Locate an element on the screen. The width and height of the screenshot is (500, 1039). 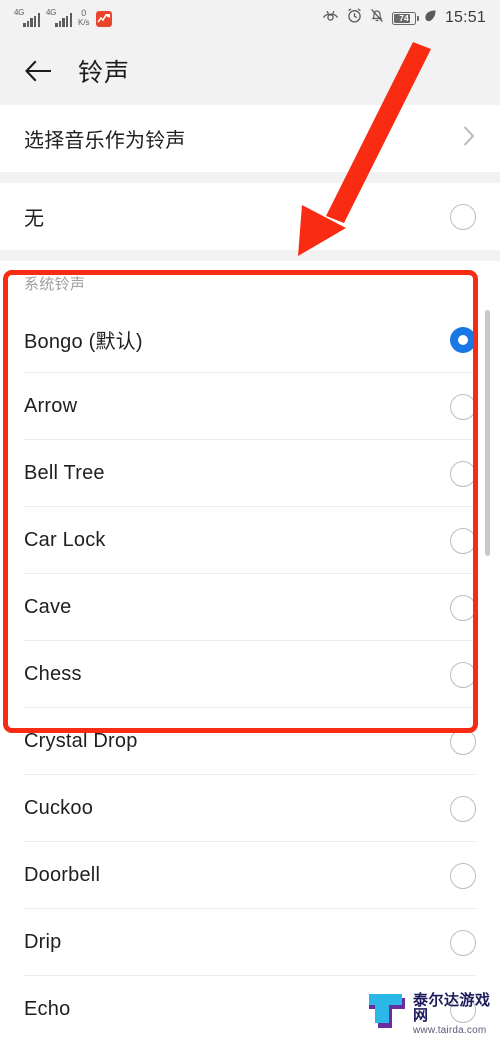
ringtone-row-doorbell: Doorbell is located at coordinates (250, 875).